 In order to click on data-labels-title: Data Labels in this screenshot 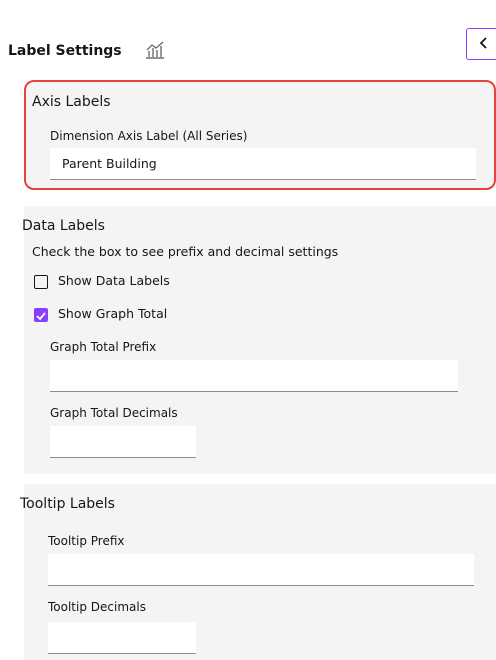, I will do `click(63, 226)`.